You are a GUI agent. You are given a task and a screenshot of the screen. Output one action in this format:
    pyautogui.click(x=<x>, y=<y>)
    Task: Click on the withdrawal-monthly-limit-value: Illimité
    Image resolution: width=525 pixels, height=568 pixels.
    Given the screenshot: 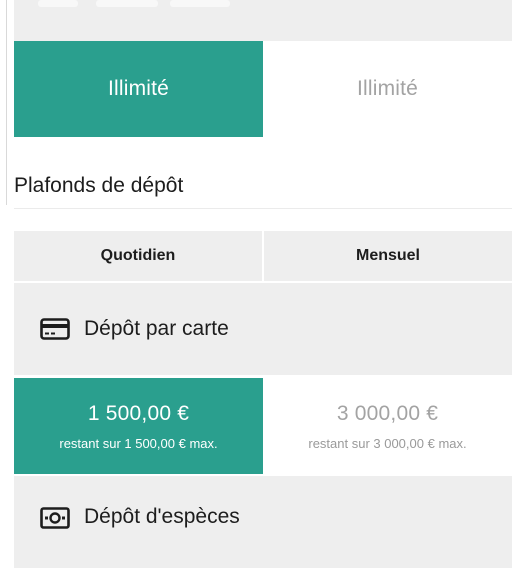 What is the action you would take?
    pyautogui.click(x=387, y=88)
    